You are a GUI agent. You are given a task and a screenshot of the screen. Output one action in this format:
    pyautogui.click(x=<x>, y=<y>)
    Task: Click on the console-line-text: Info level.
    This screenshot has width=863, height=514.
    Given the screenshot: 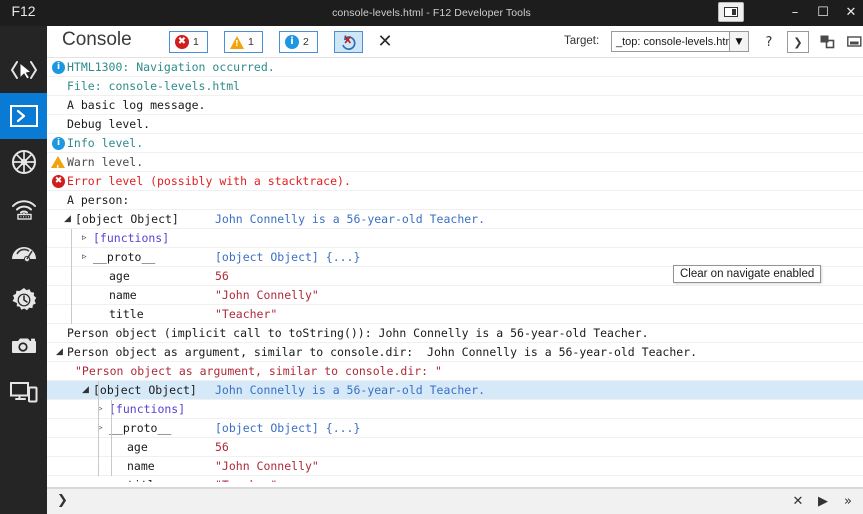 What is the action you would take?
    pyautogui.click(x=105, y=143)
    